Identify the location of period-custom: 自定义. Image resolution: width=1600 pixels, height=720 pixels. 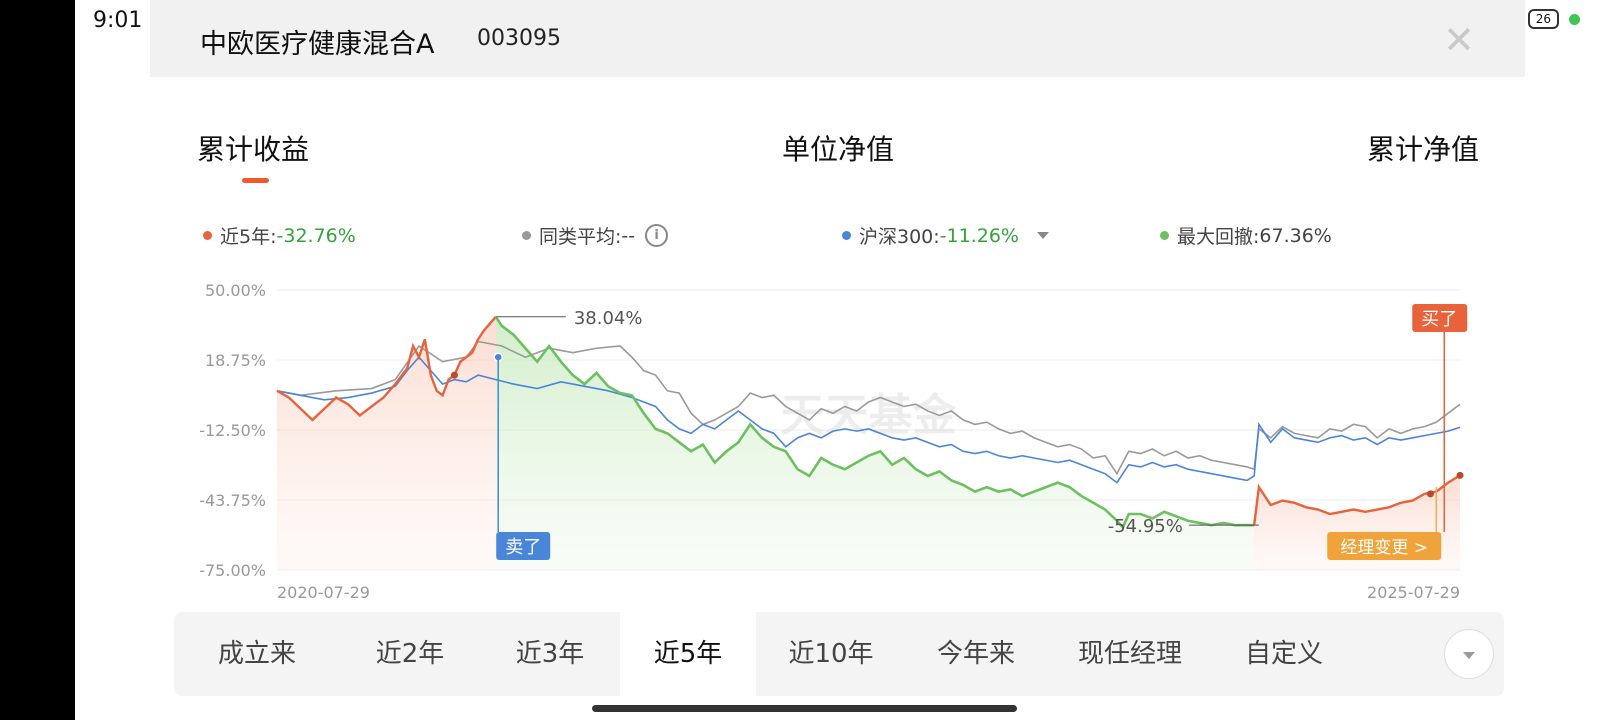
(1284, 654).